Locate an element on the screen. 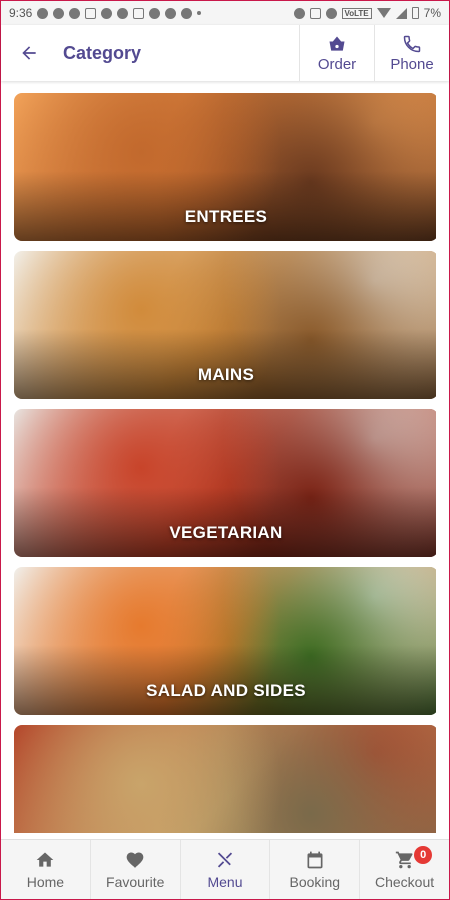  bottom-nav: Home Favourite Menu Booking Checkout 0 is located at coordinates (225, 869).